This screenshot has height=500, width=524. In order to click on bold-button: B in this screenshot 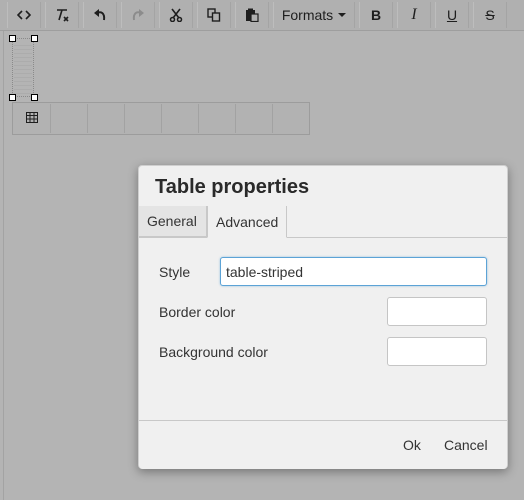, I will do `click(376, 15)`.